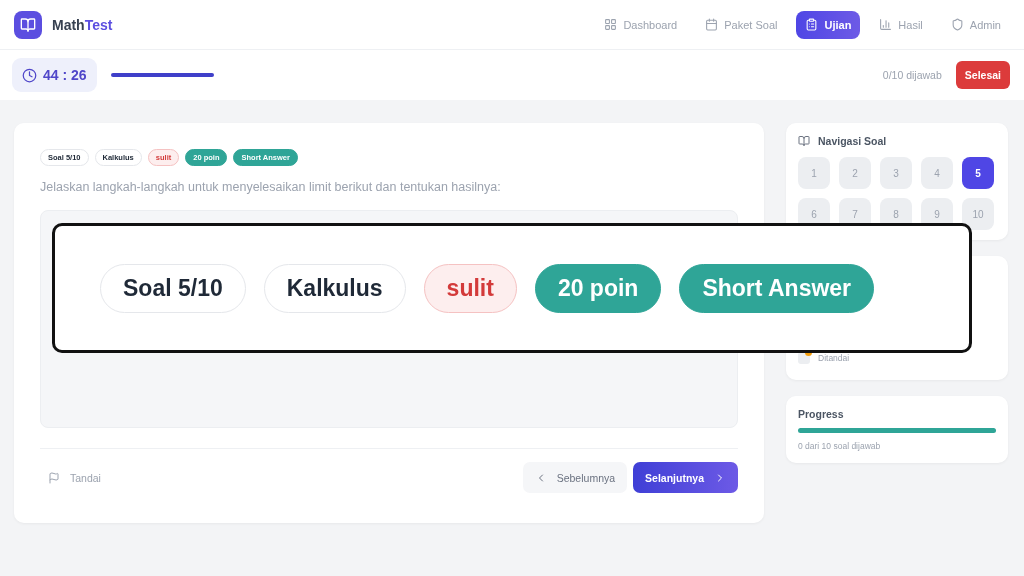 Image resolution: width=1024 pixels, height=576 pixels. Describe the element at coordinates (470, 288) in the screenshot. I see `tag: sulit` at that location.